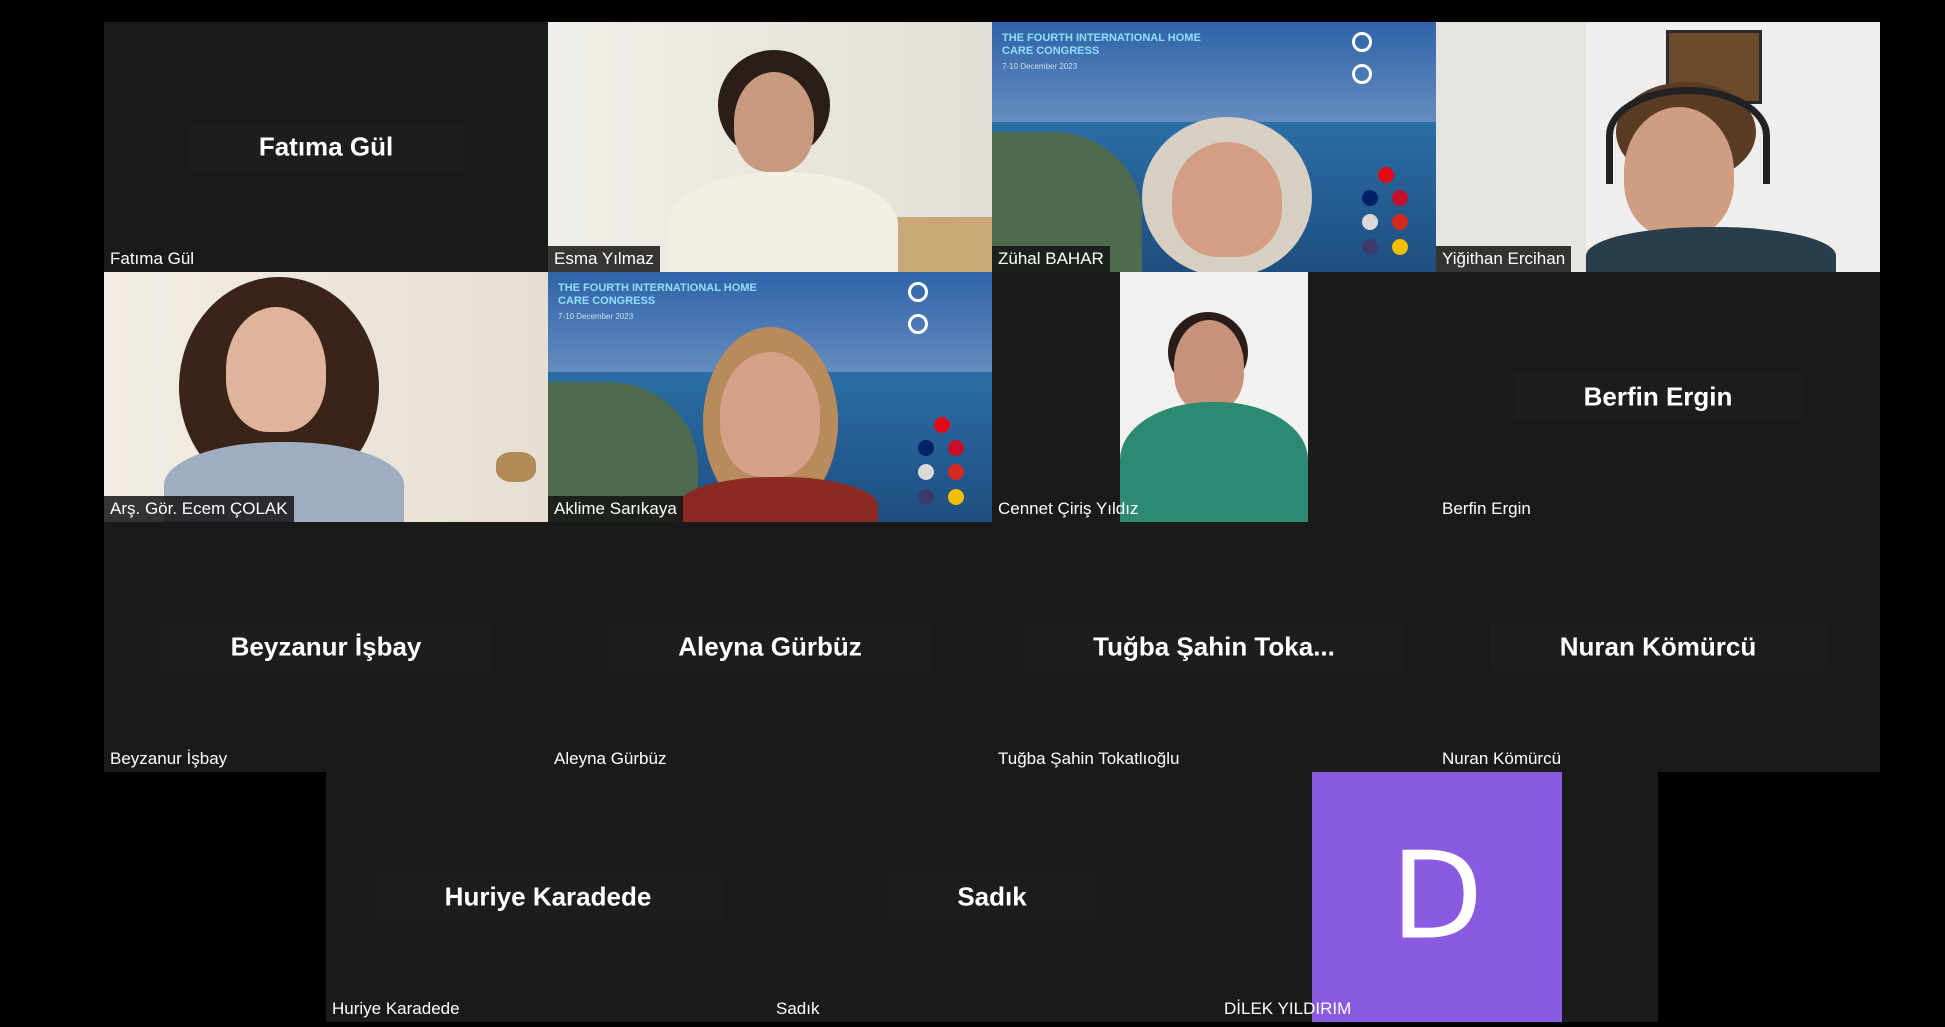  I want to click on participant-name-tag: Cennet Çiriş Yıldız, so click(1068, 508).